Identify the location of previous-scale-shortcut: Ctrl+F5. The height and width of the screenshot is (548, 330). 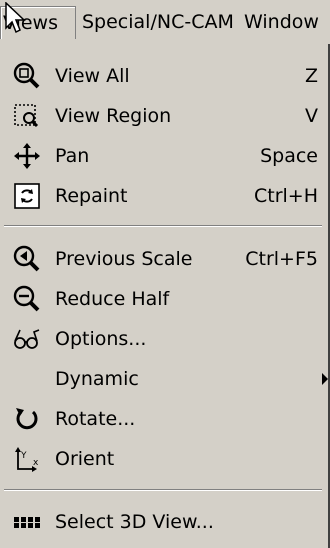
(281, 259).